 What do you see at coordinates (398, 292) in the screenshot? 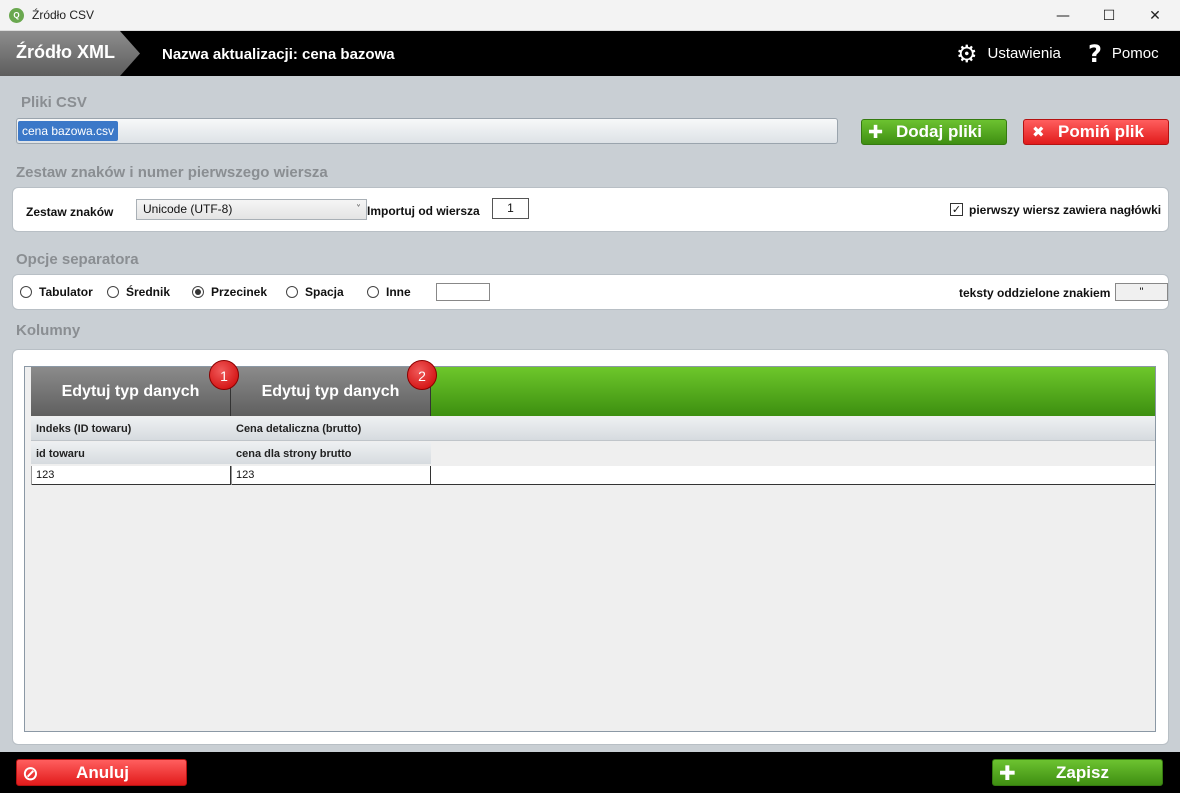
I see `separator-option-label: Inne` at bounding box center [398, 292].